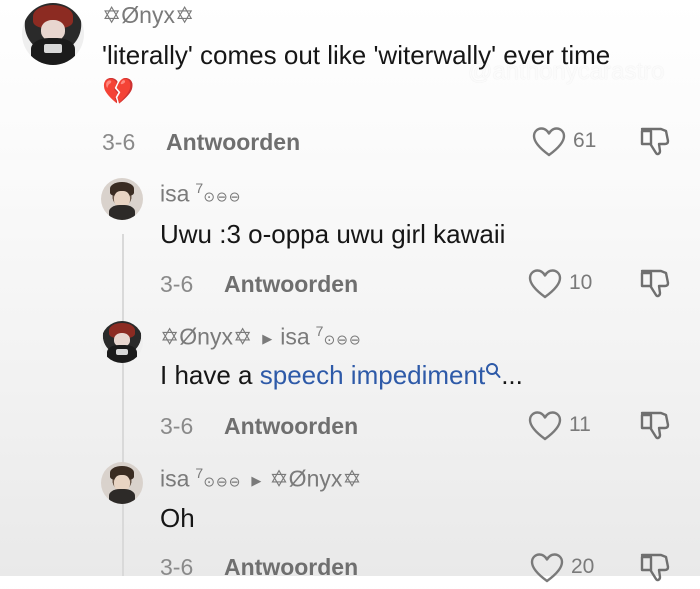  I want to click on like-button: 11, so click(563, 426).